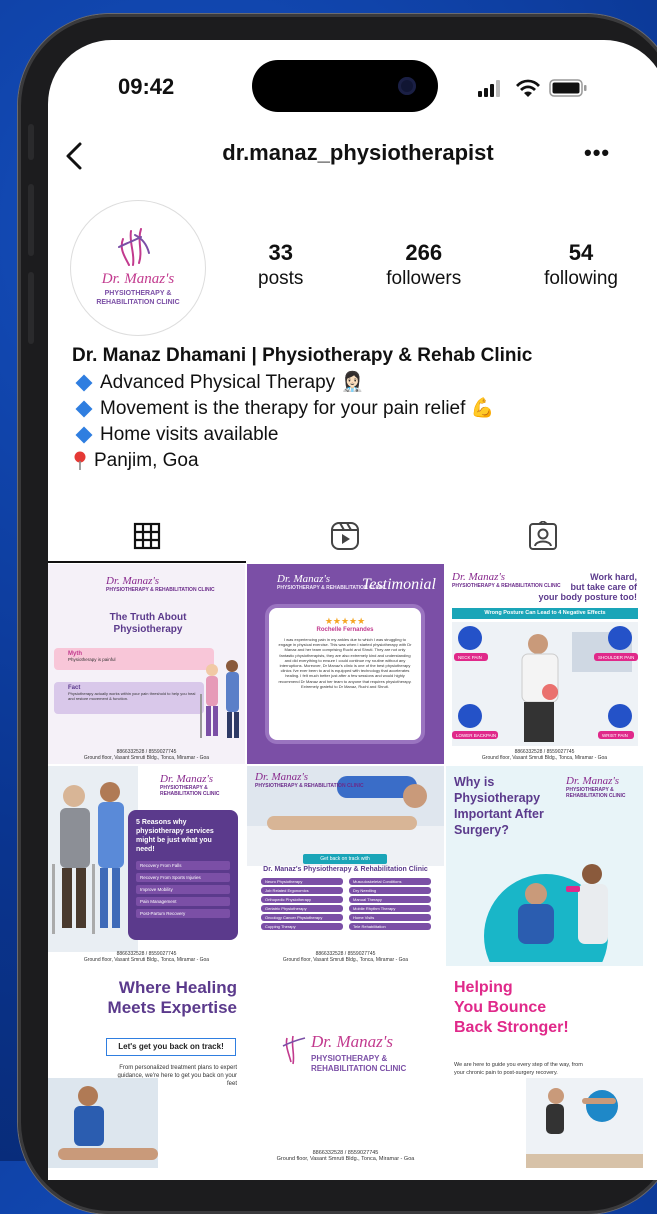 This screenshot has height=1214, width=657. Describe the element at coordinates (597, 153) in the screenshot. I see `more-options-icon: •••` at that location.